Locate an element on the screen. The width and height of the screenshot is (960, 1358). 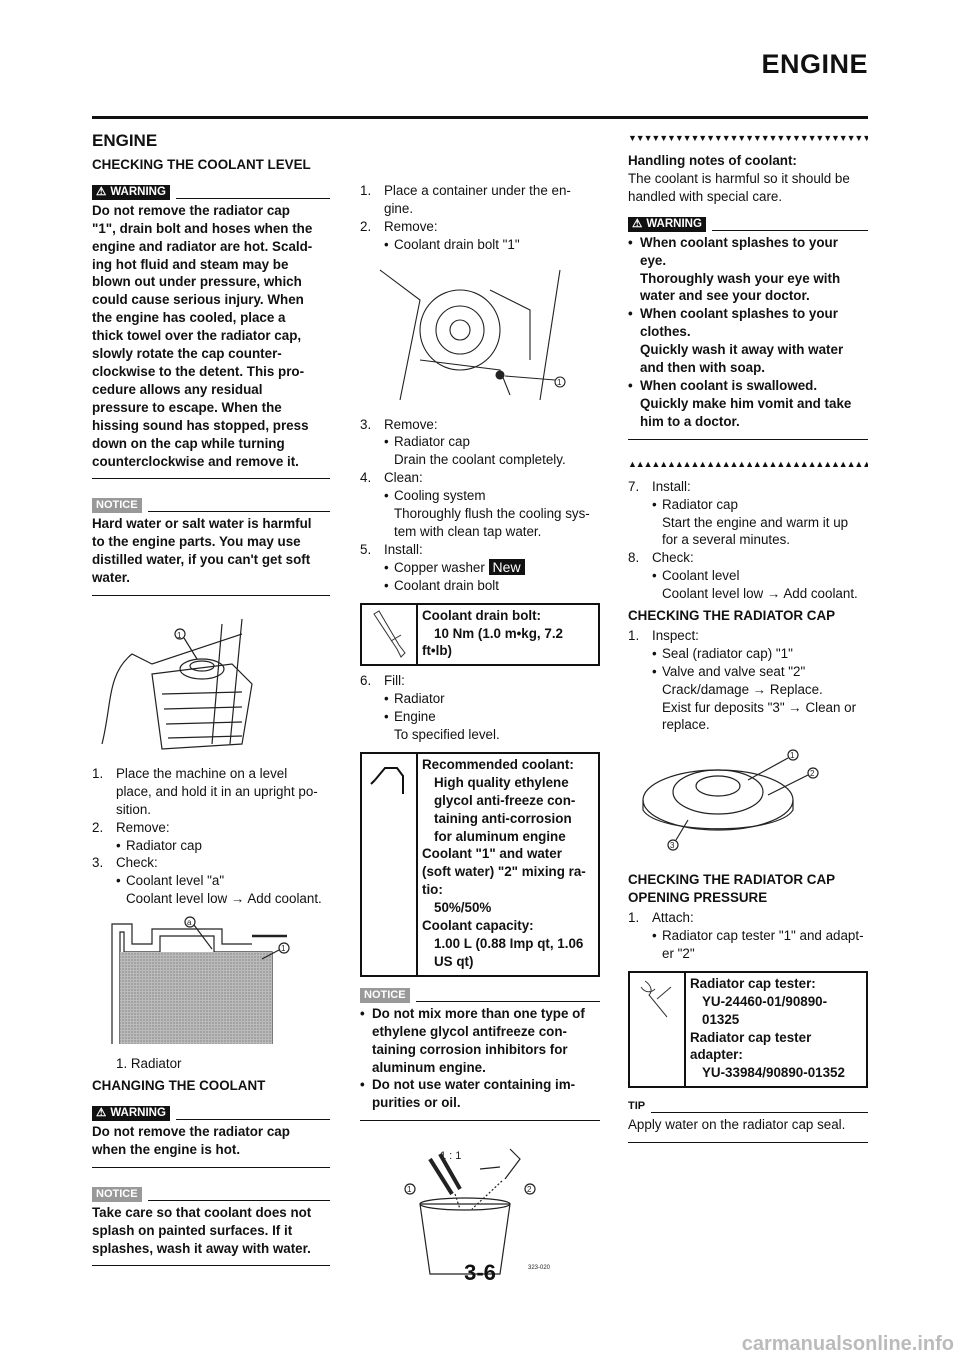
step-text: Fill: is located at coordinates (394, 681).